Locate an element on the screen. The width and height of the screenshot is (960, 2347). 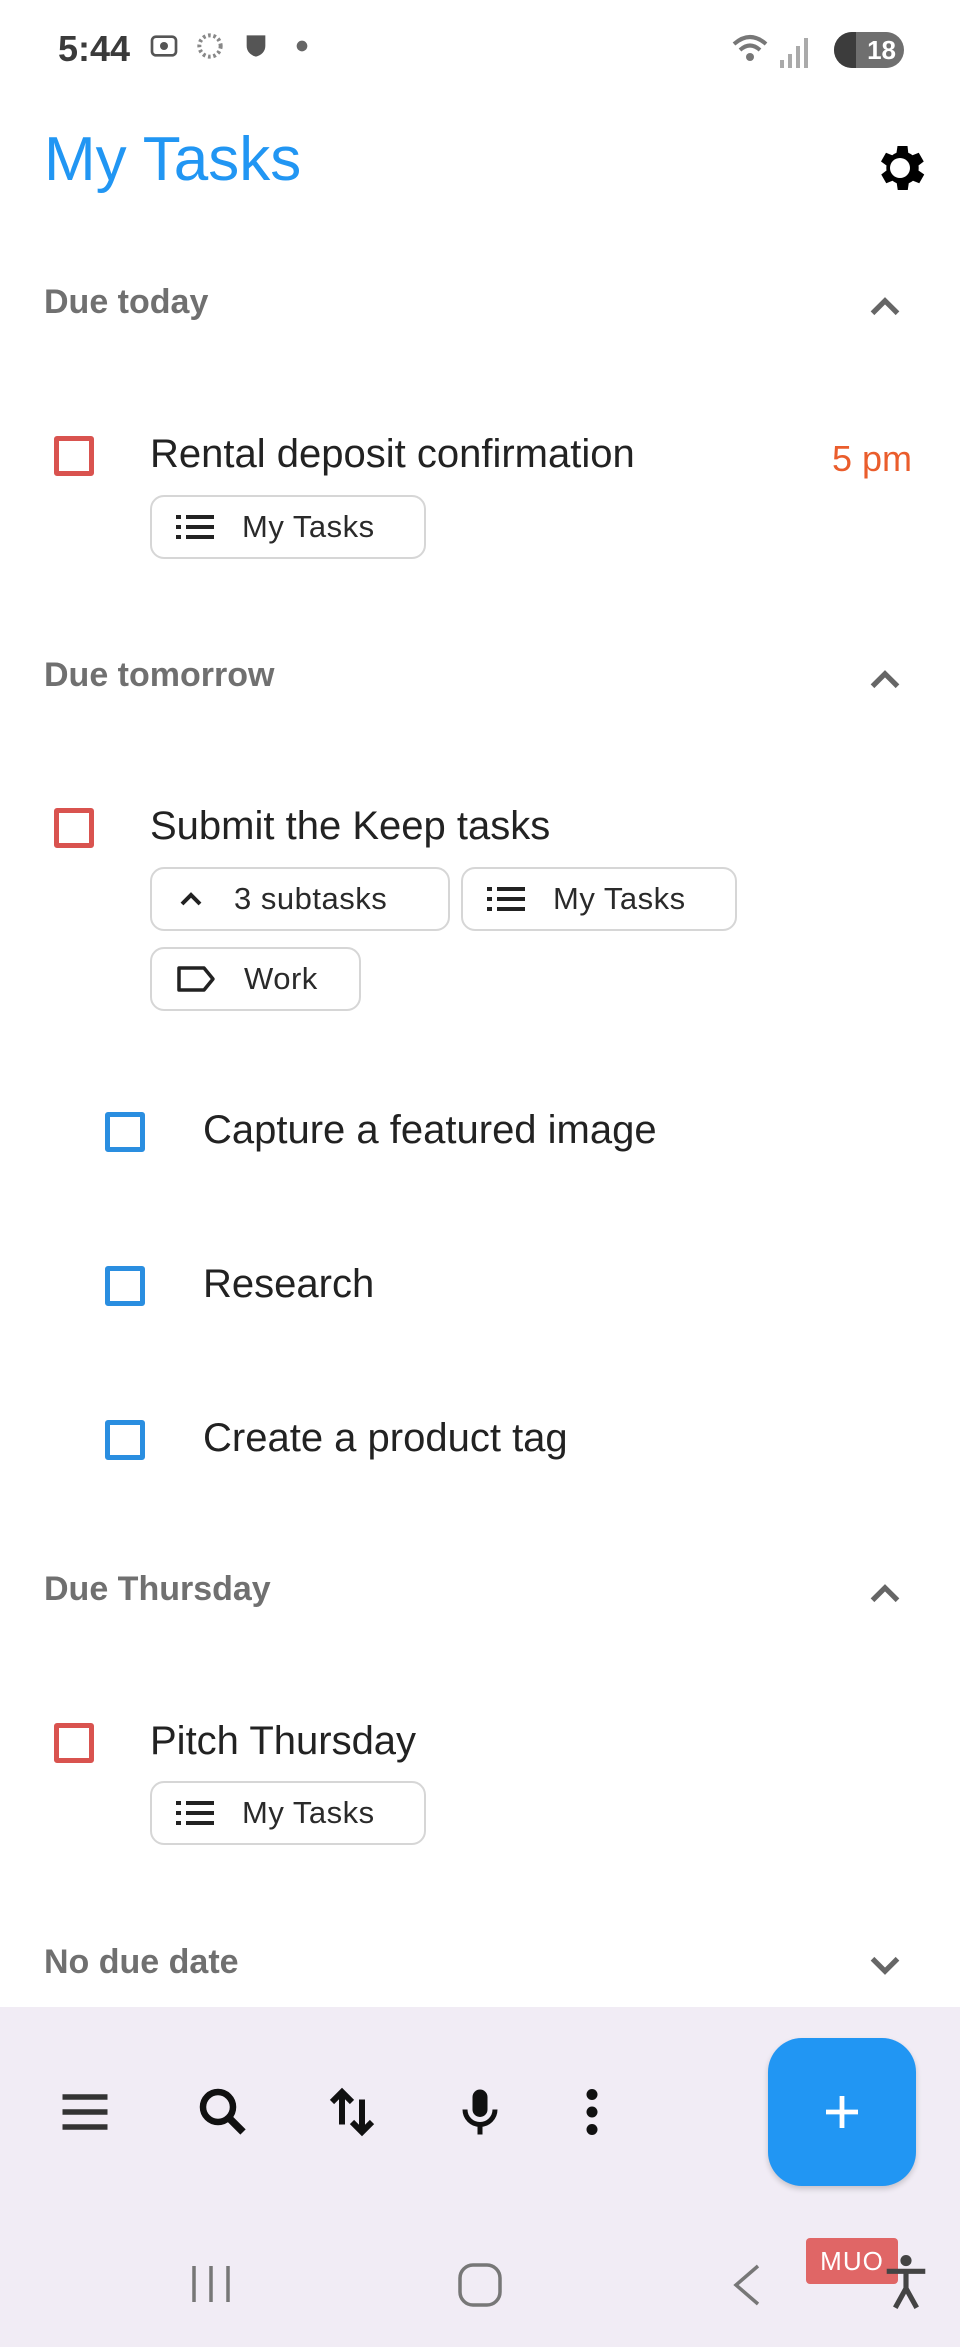
more-vert-icon is located at coordinates (592, 2112).